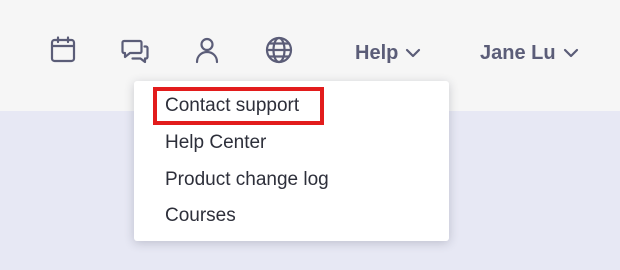  Describe the element at coordinates (279, 50) in the screenshot. I see `globe-icon` at that location.